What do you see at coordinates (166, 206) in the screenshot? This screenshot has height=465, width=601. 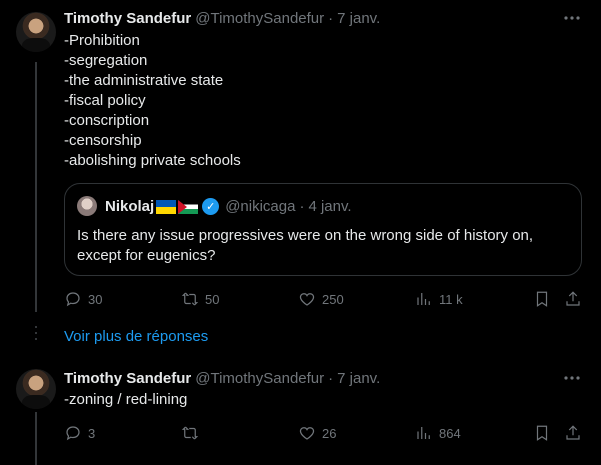 I see `ukraine-flag-icon` at bounding box center [166, 206].